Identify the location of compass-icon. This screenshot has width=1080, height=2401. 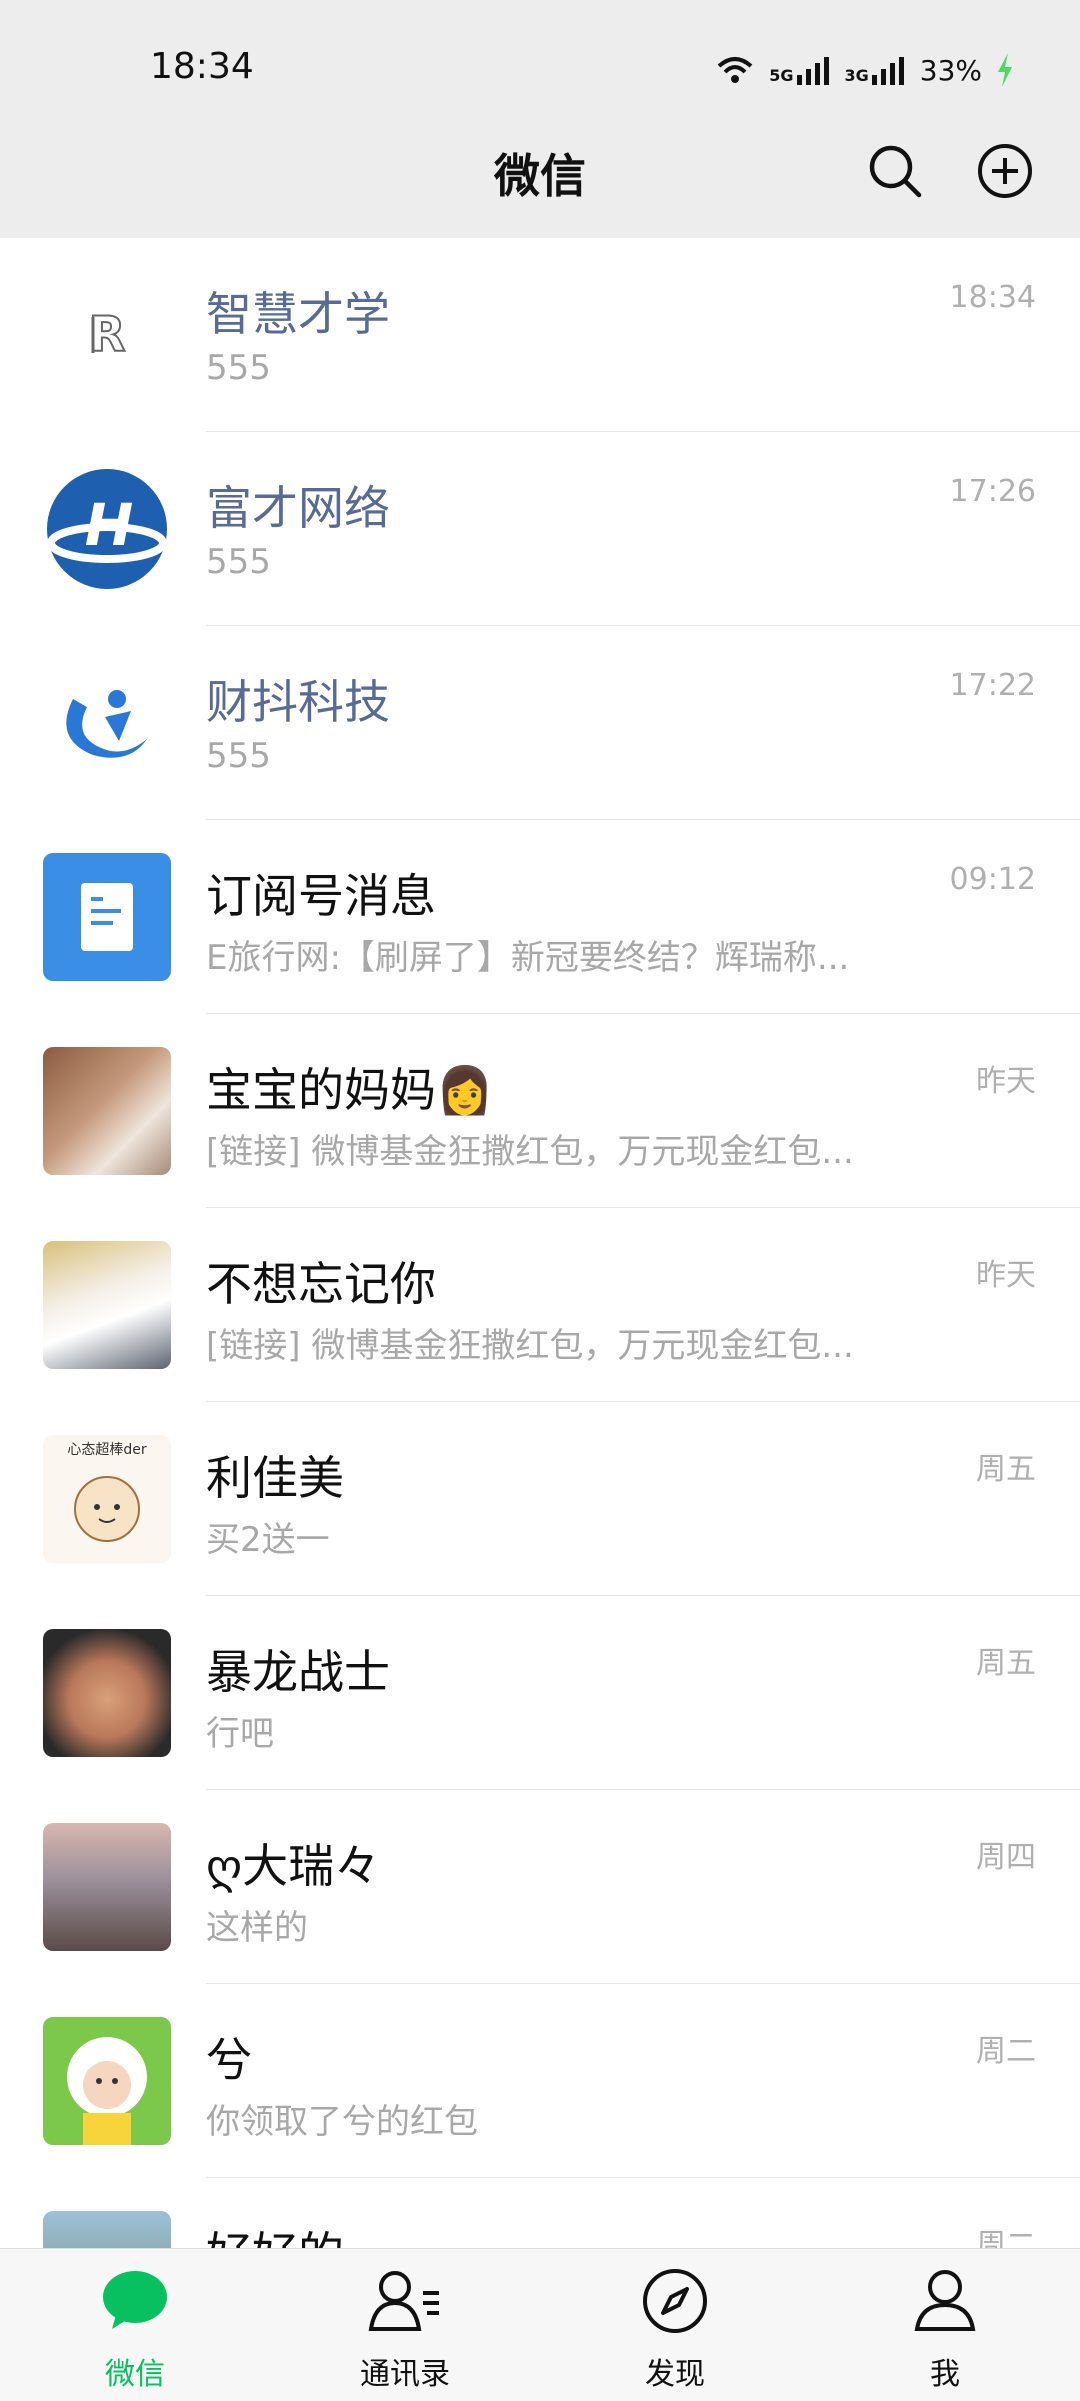
(675, 2301).